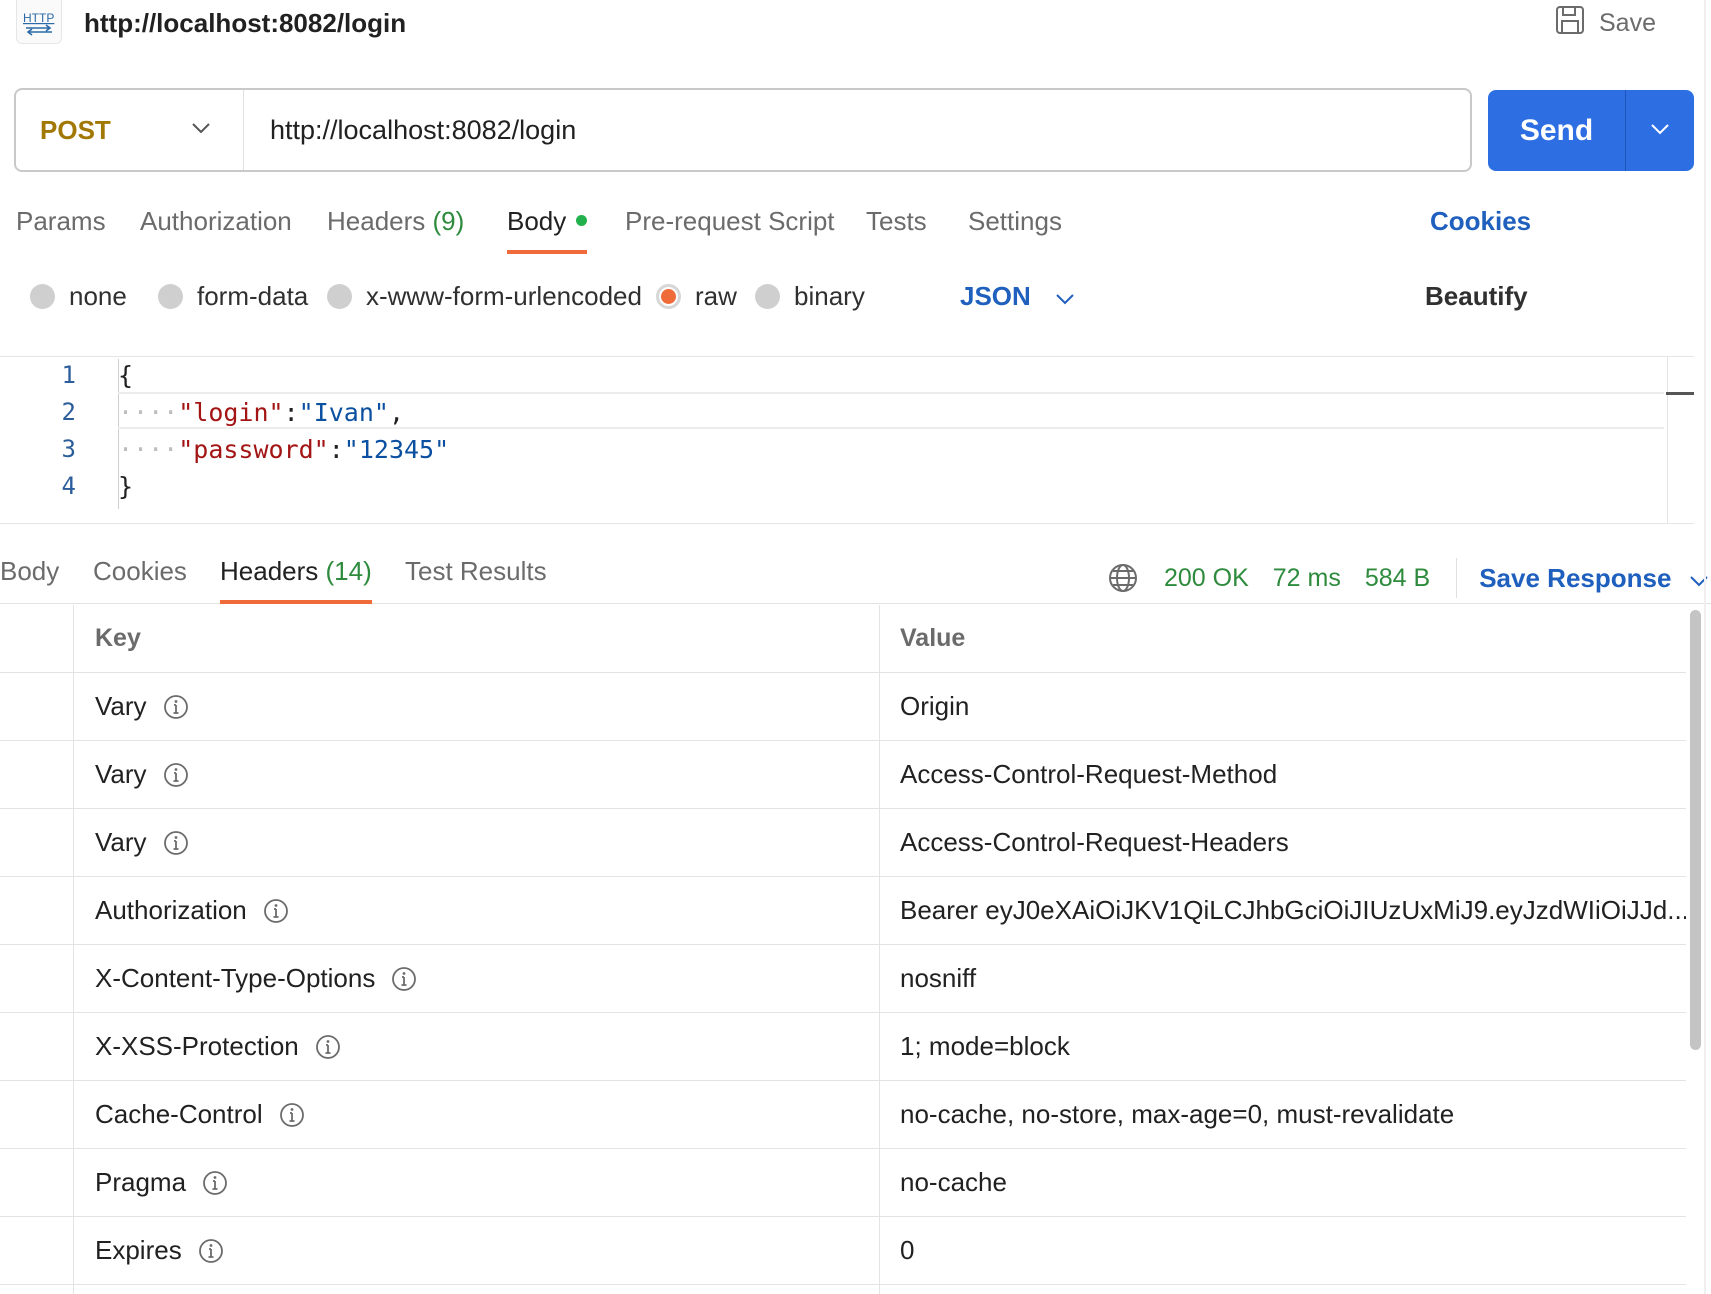 The image size is (1711, 1294). I want to click on header-key-cell: Cache-Control, so click(477, 1114).